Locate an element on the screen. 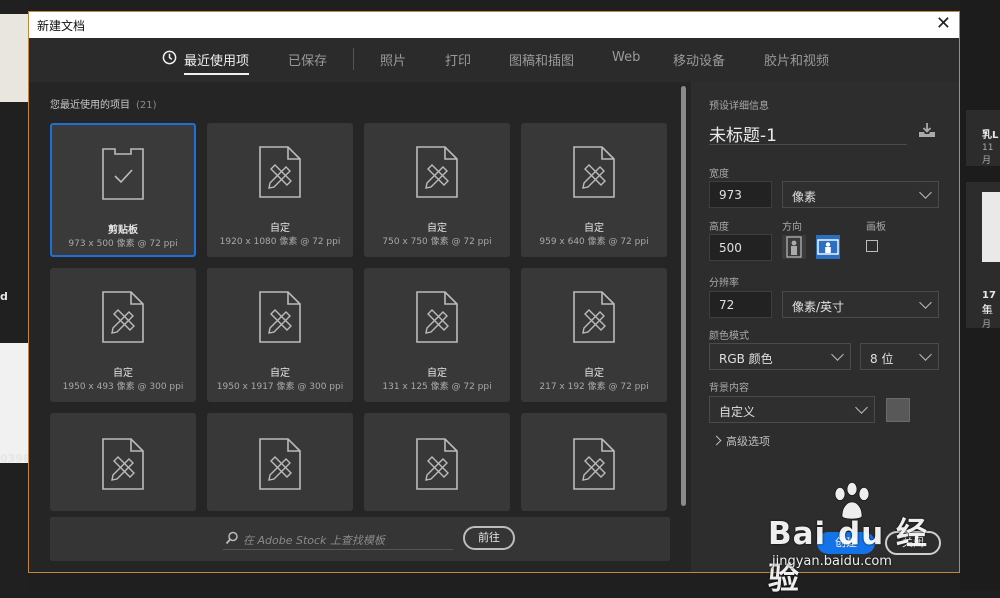 Image resolution: width=1000 pixels, height=598 pixels. stock-go-button: 前往 is located at coordinates (489, 538).